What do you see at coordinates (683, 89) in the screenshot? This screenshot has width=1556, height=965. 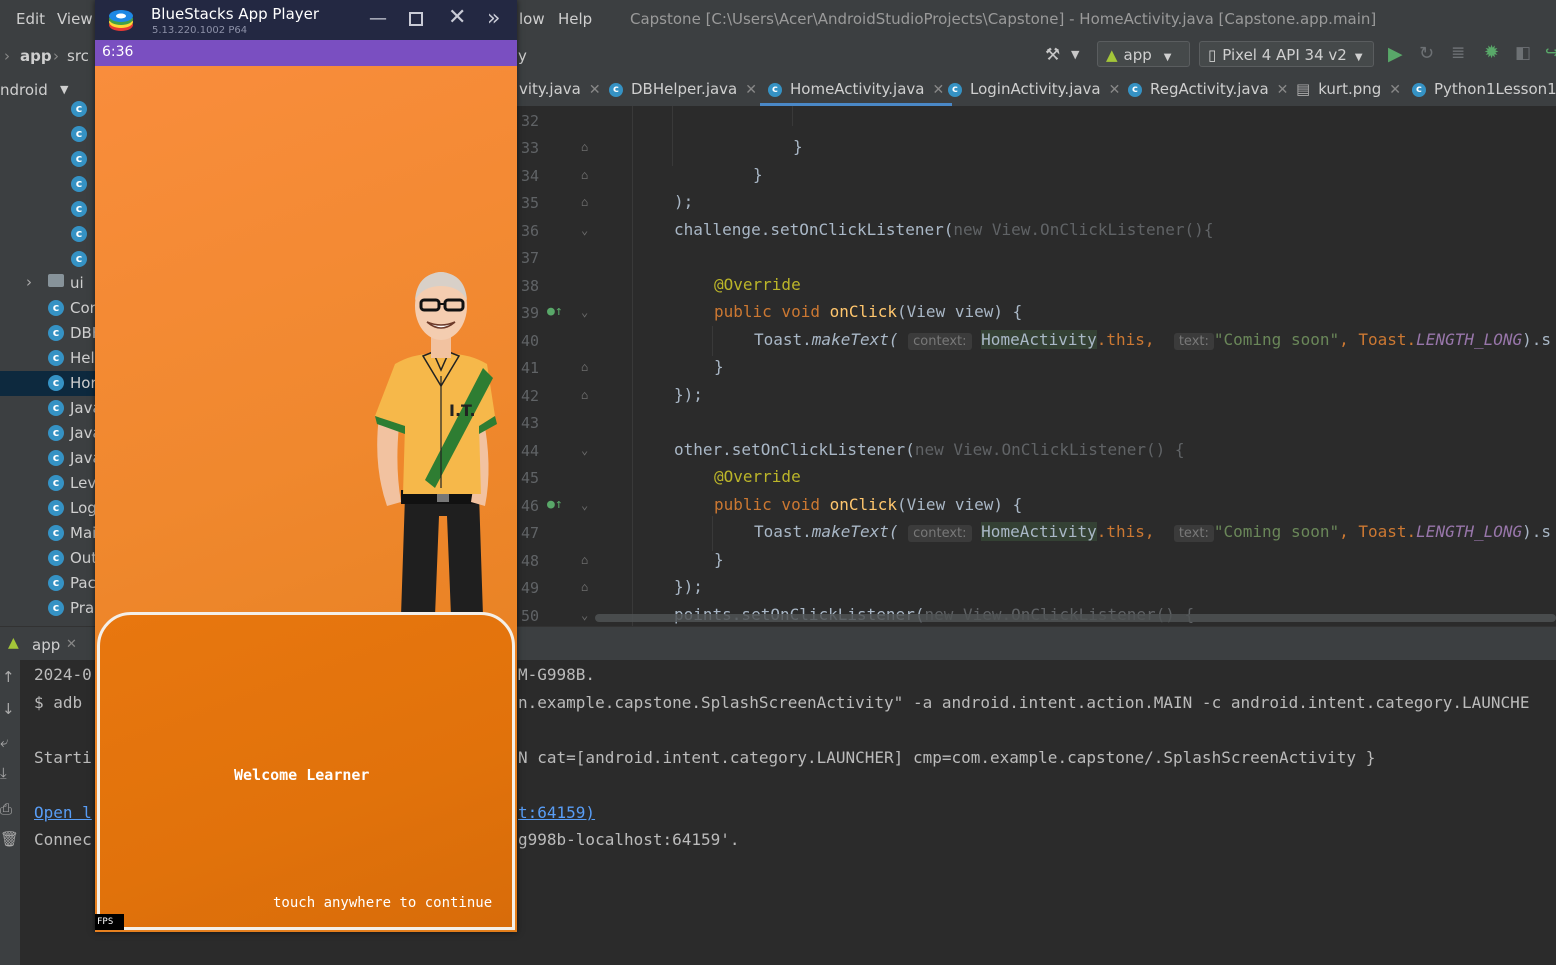 I see `tab-dbhelper: c DBHelper.java ✕` at bounding box center [683, 89].